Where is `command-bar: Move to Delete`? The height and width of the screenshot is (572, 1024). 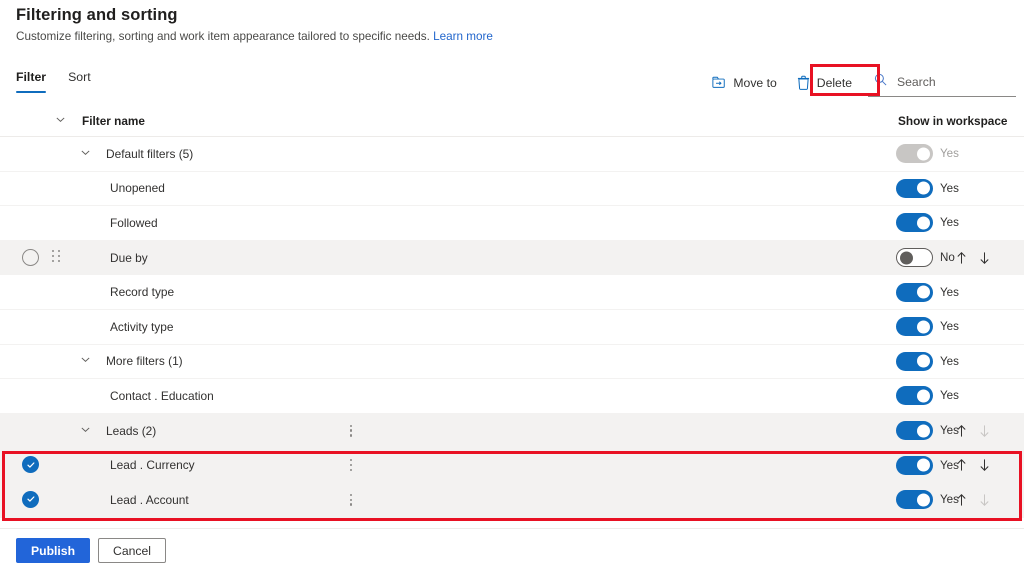 command-bar: Move to Delete is located at coordinates (859, 82).